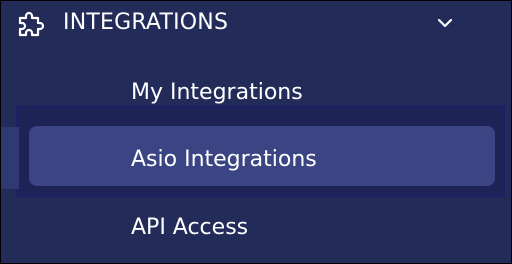 This screenshot has height=264, width=512. Describe the element at coordinates (445, 23) in the screenshot. I see `chevron-down-icon` at that location.